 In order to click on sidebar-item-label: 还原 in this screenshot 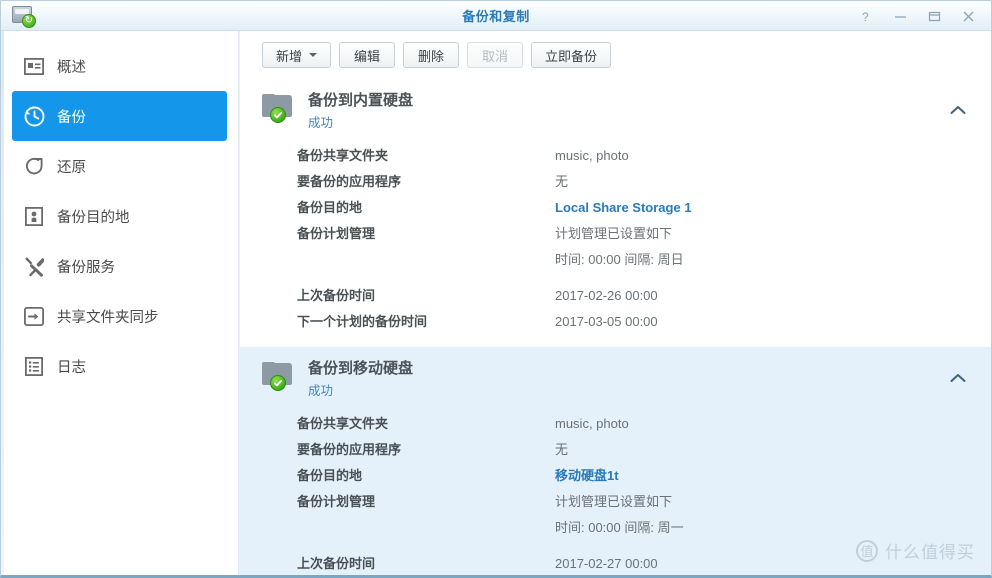, I will do `click(71, 167)`.